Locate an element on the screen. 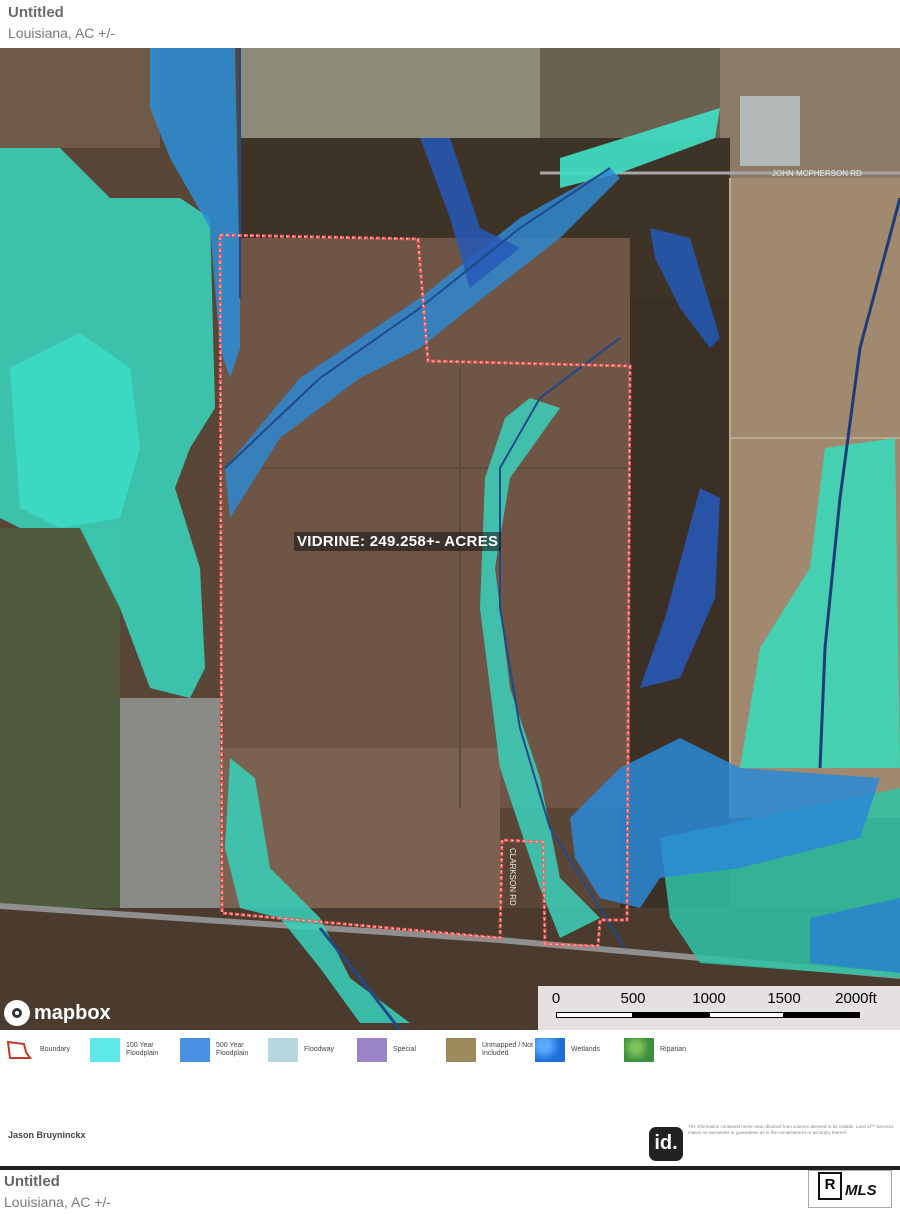 This screenshot has width=900, height=1214. footer-title: Untitled is located at coordinates (32, 1181).